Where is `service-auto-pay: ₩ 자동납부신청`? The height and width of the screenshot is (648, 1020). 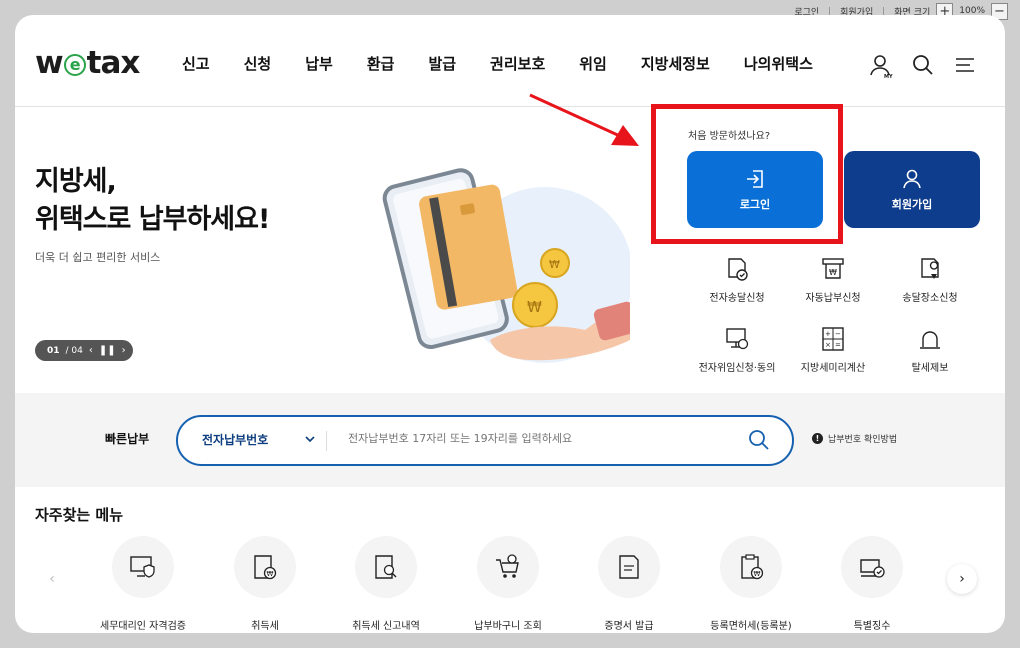 service-auto-pay: ₩ 자동납부신청 is located at coordinates (833, 279).